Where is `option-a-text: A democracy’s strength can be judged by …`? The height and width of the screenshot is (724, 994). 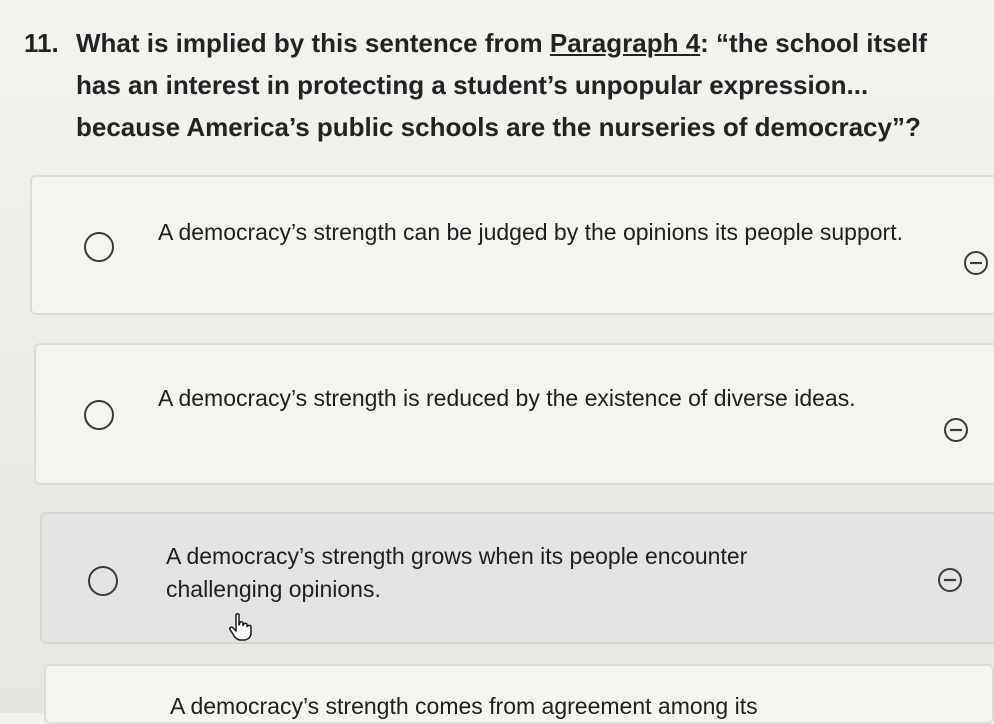 option-a-text: A democracy’s strength can be judged by … is located at coordinates (530, 232).